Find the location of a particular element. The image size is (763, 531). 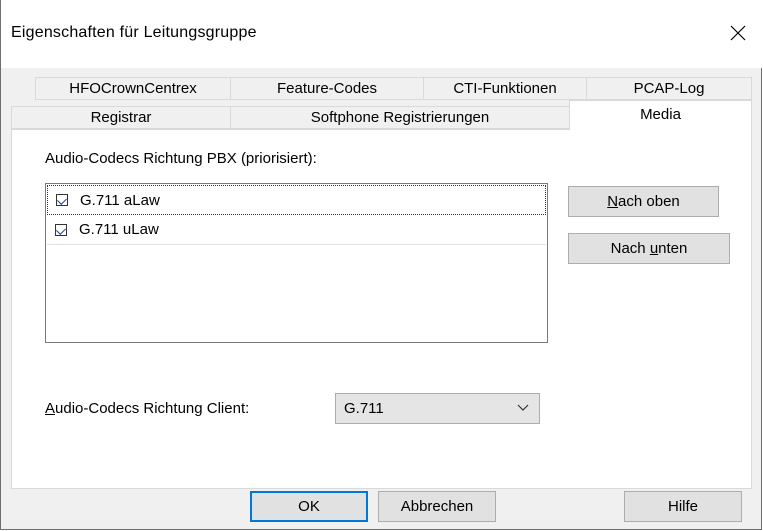

close-button is located at coordinates (738, 33).